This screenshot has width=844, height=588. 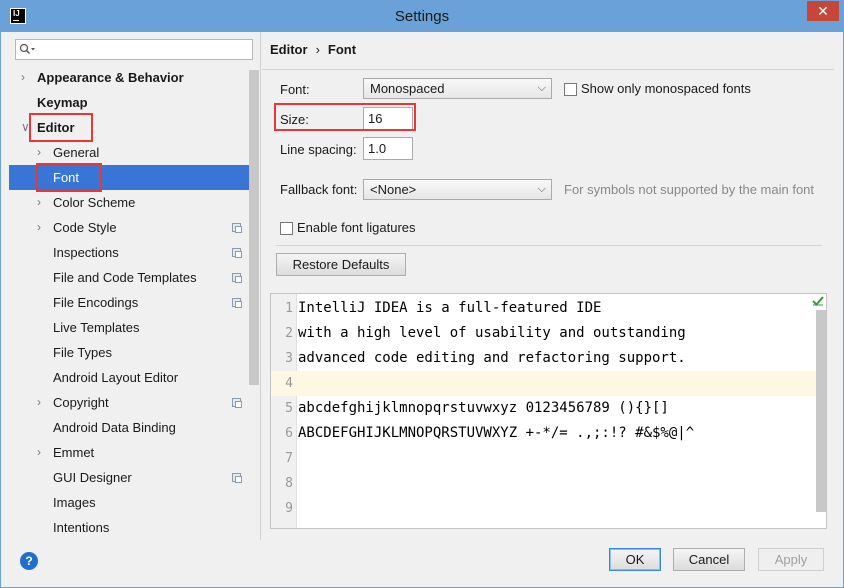 I want to click on sidebar-item-label: Font, so click(x=66, y=177).